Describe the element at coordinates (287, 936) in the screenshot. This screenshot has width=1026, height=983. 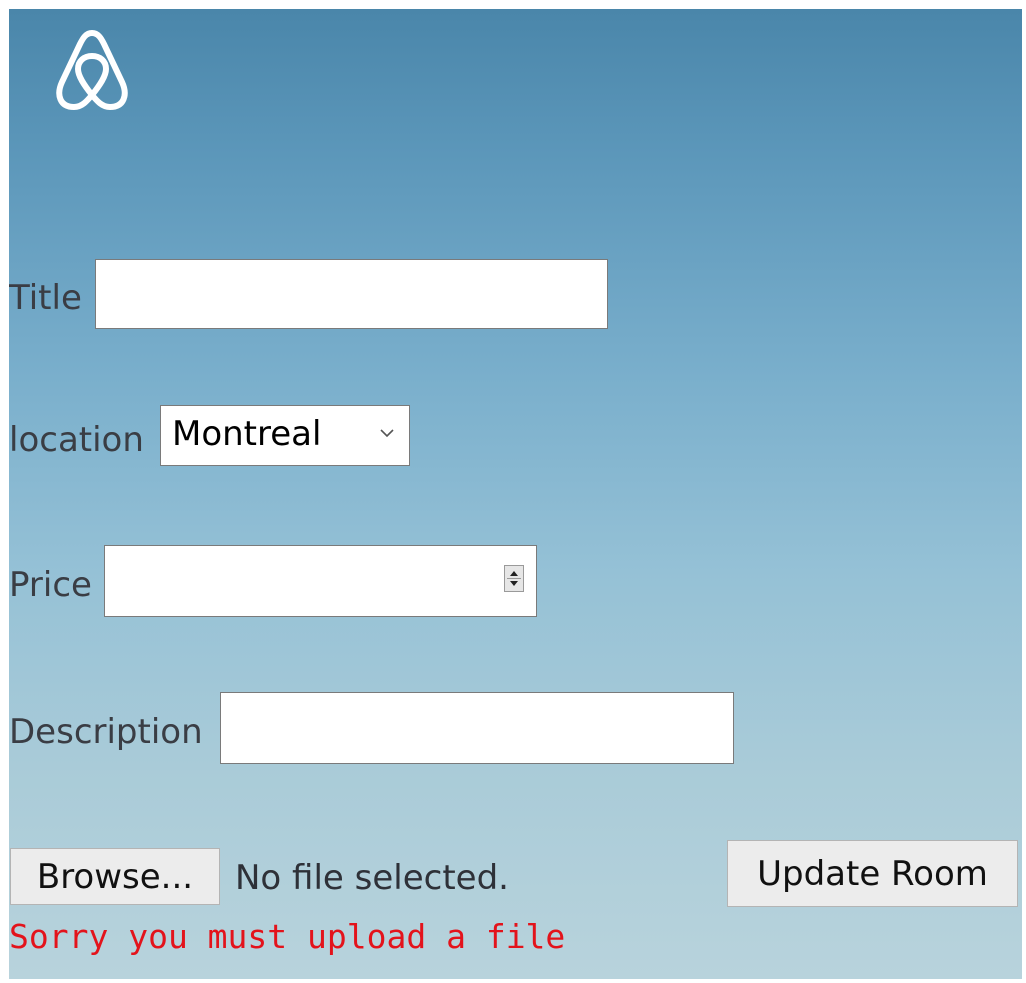
I see `upload-error-message: Sorry you must upload a file` at that location.